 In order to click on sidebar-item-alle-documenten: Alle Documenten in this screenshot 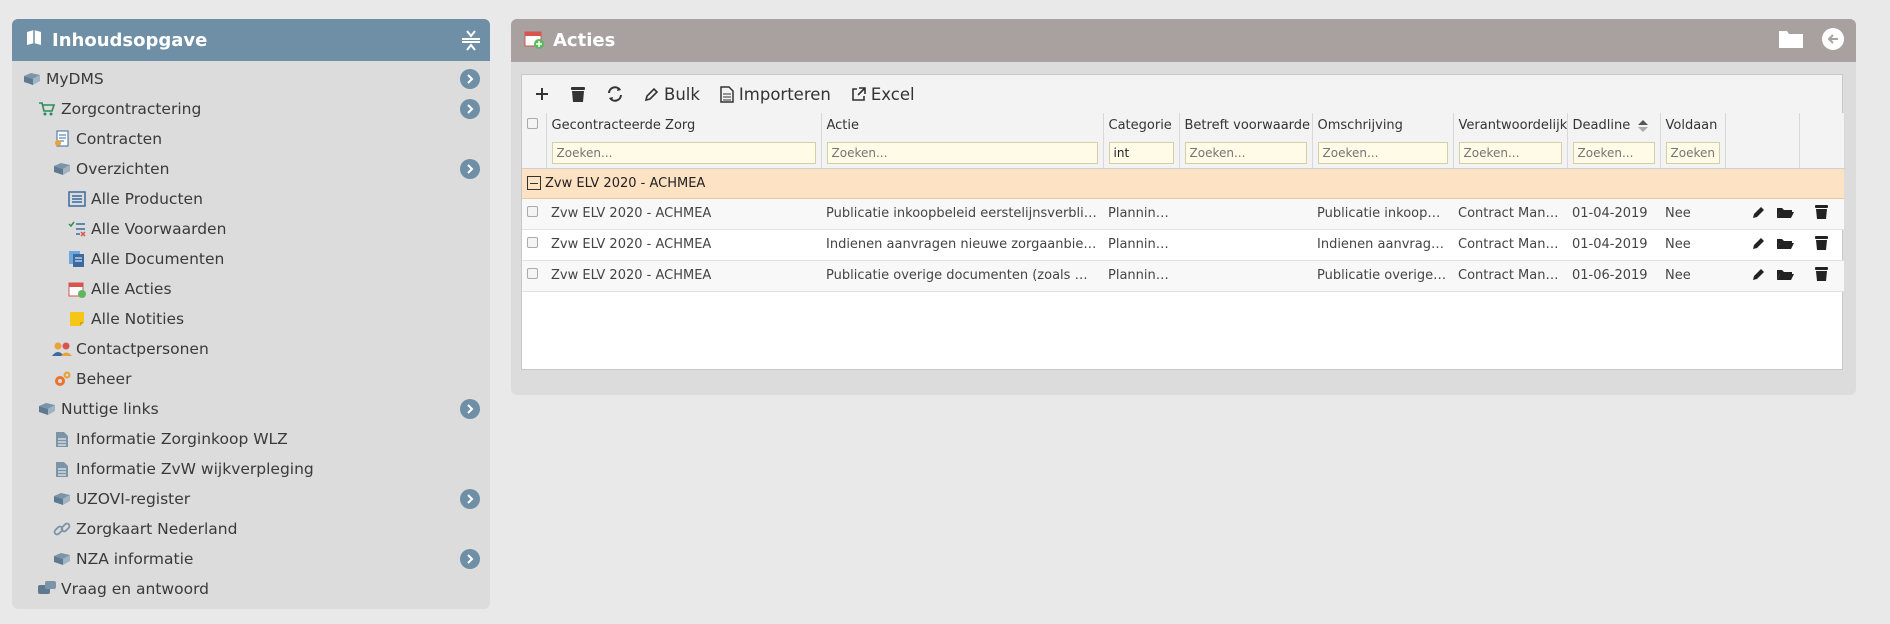, I will do `click(251, 259)`.